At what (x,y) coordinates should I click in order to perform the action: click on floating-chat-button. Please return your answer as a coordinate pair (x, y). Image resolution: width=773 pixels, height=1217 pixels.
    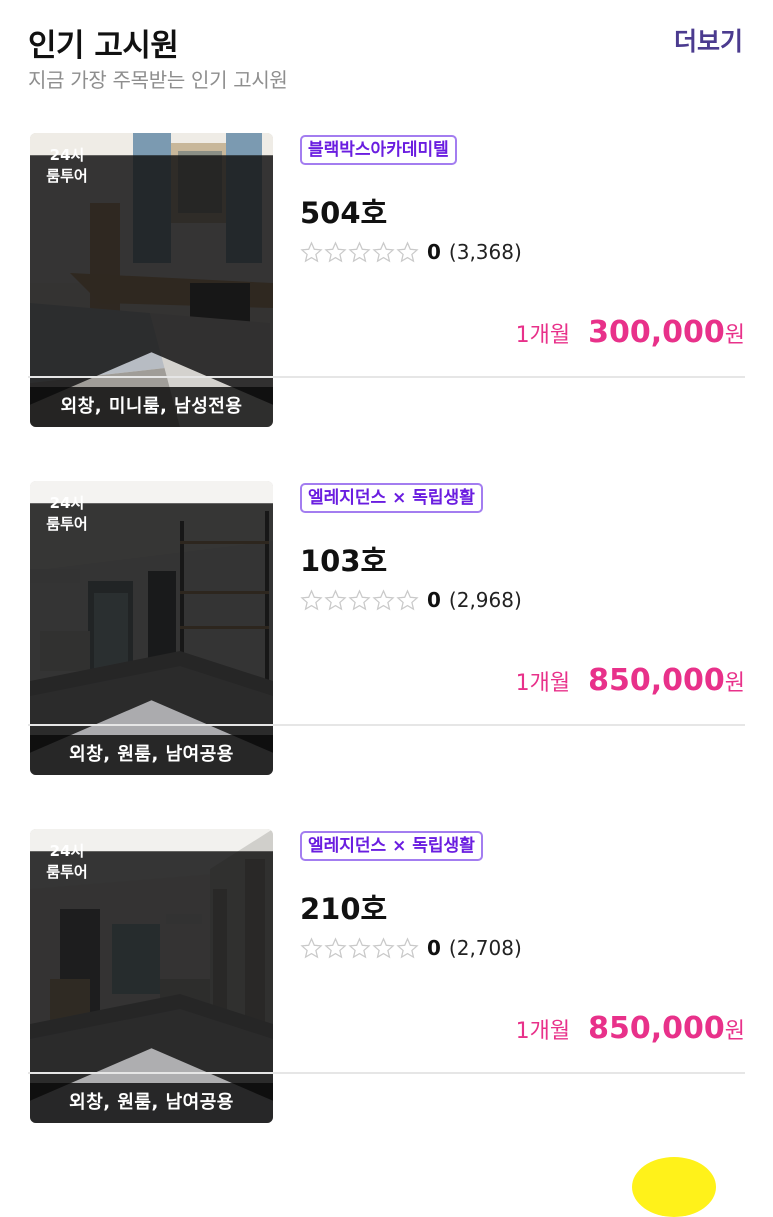
    Looking at the image, I should click on (674, 1187).